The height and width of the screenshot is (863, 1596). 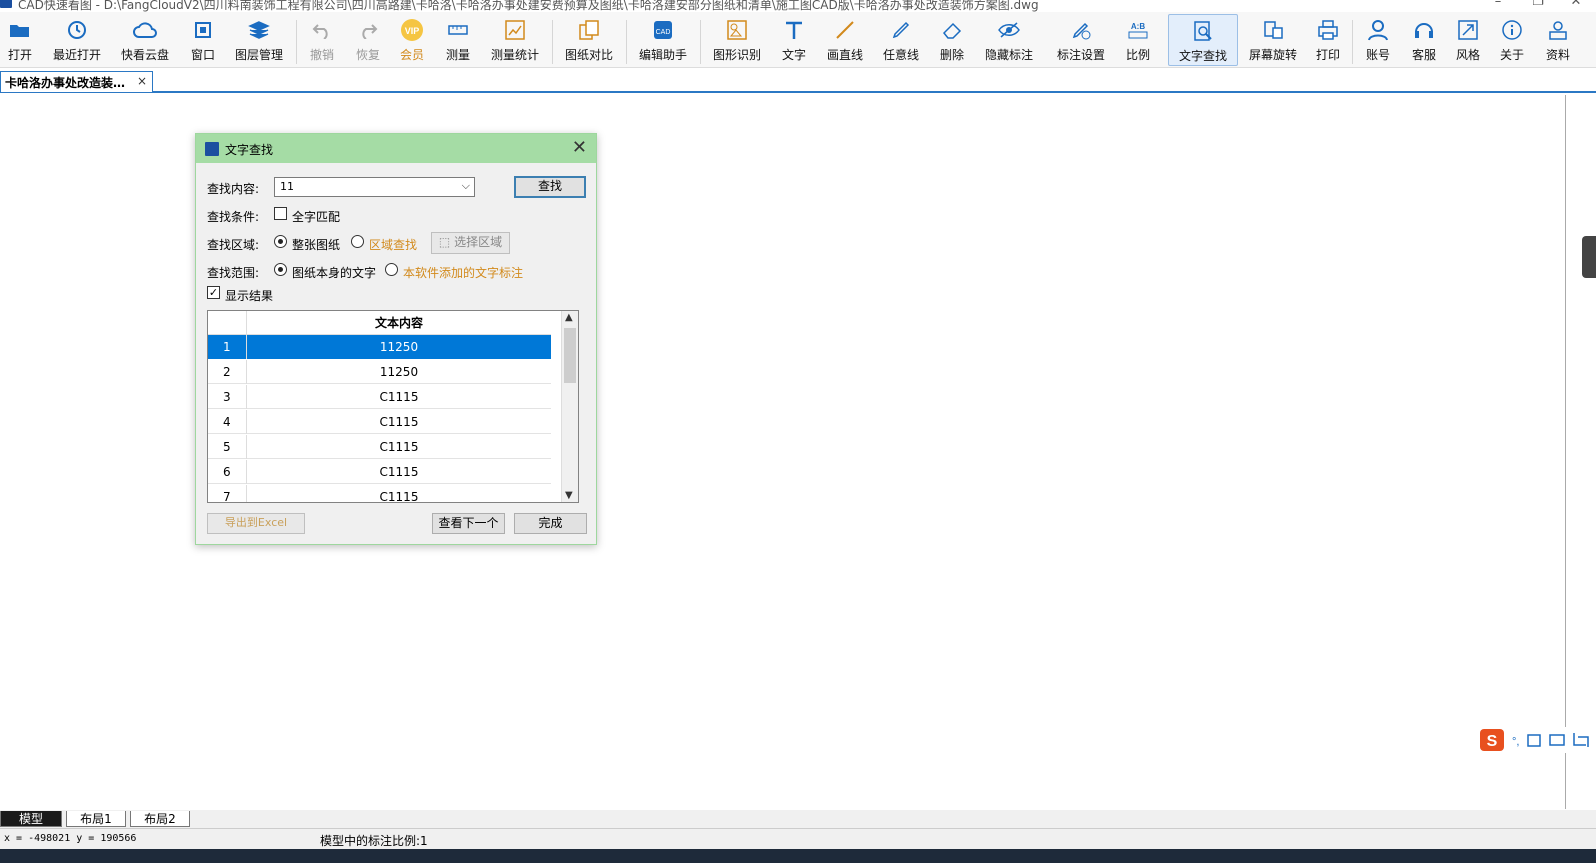 What do you see at coordinates (1378, 30) in the screenshot?
I see `user-icon` at bounding box center [1378, 30].